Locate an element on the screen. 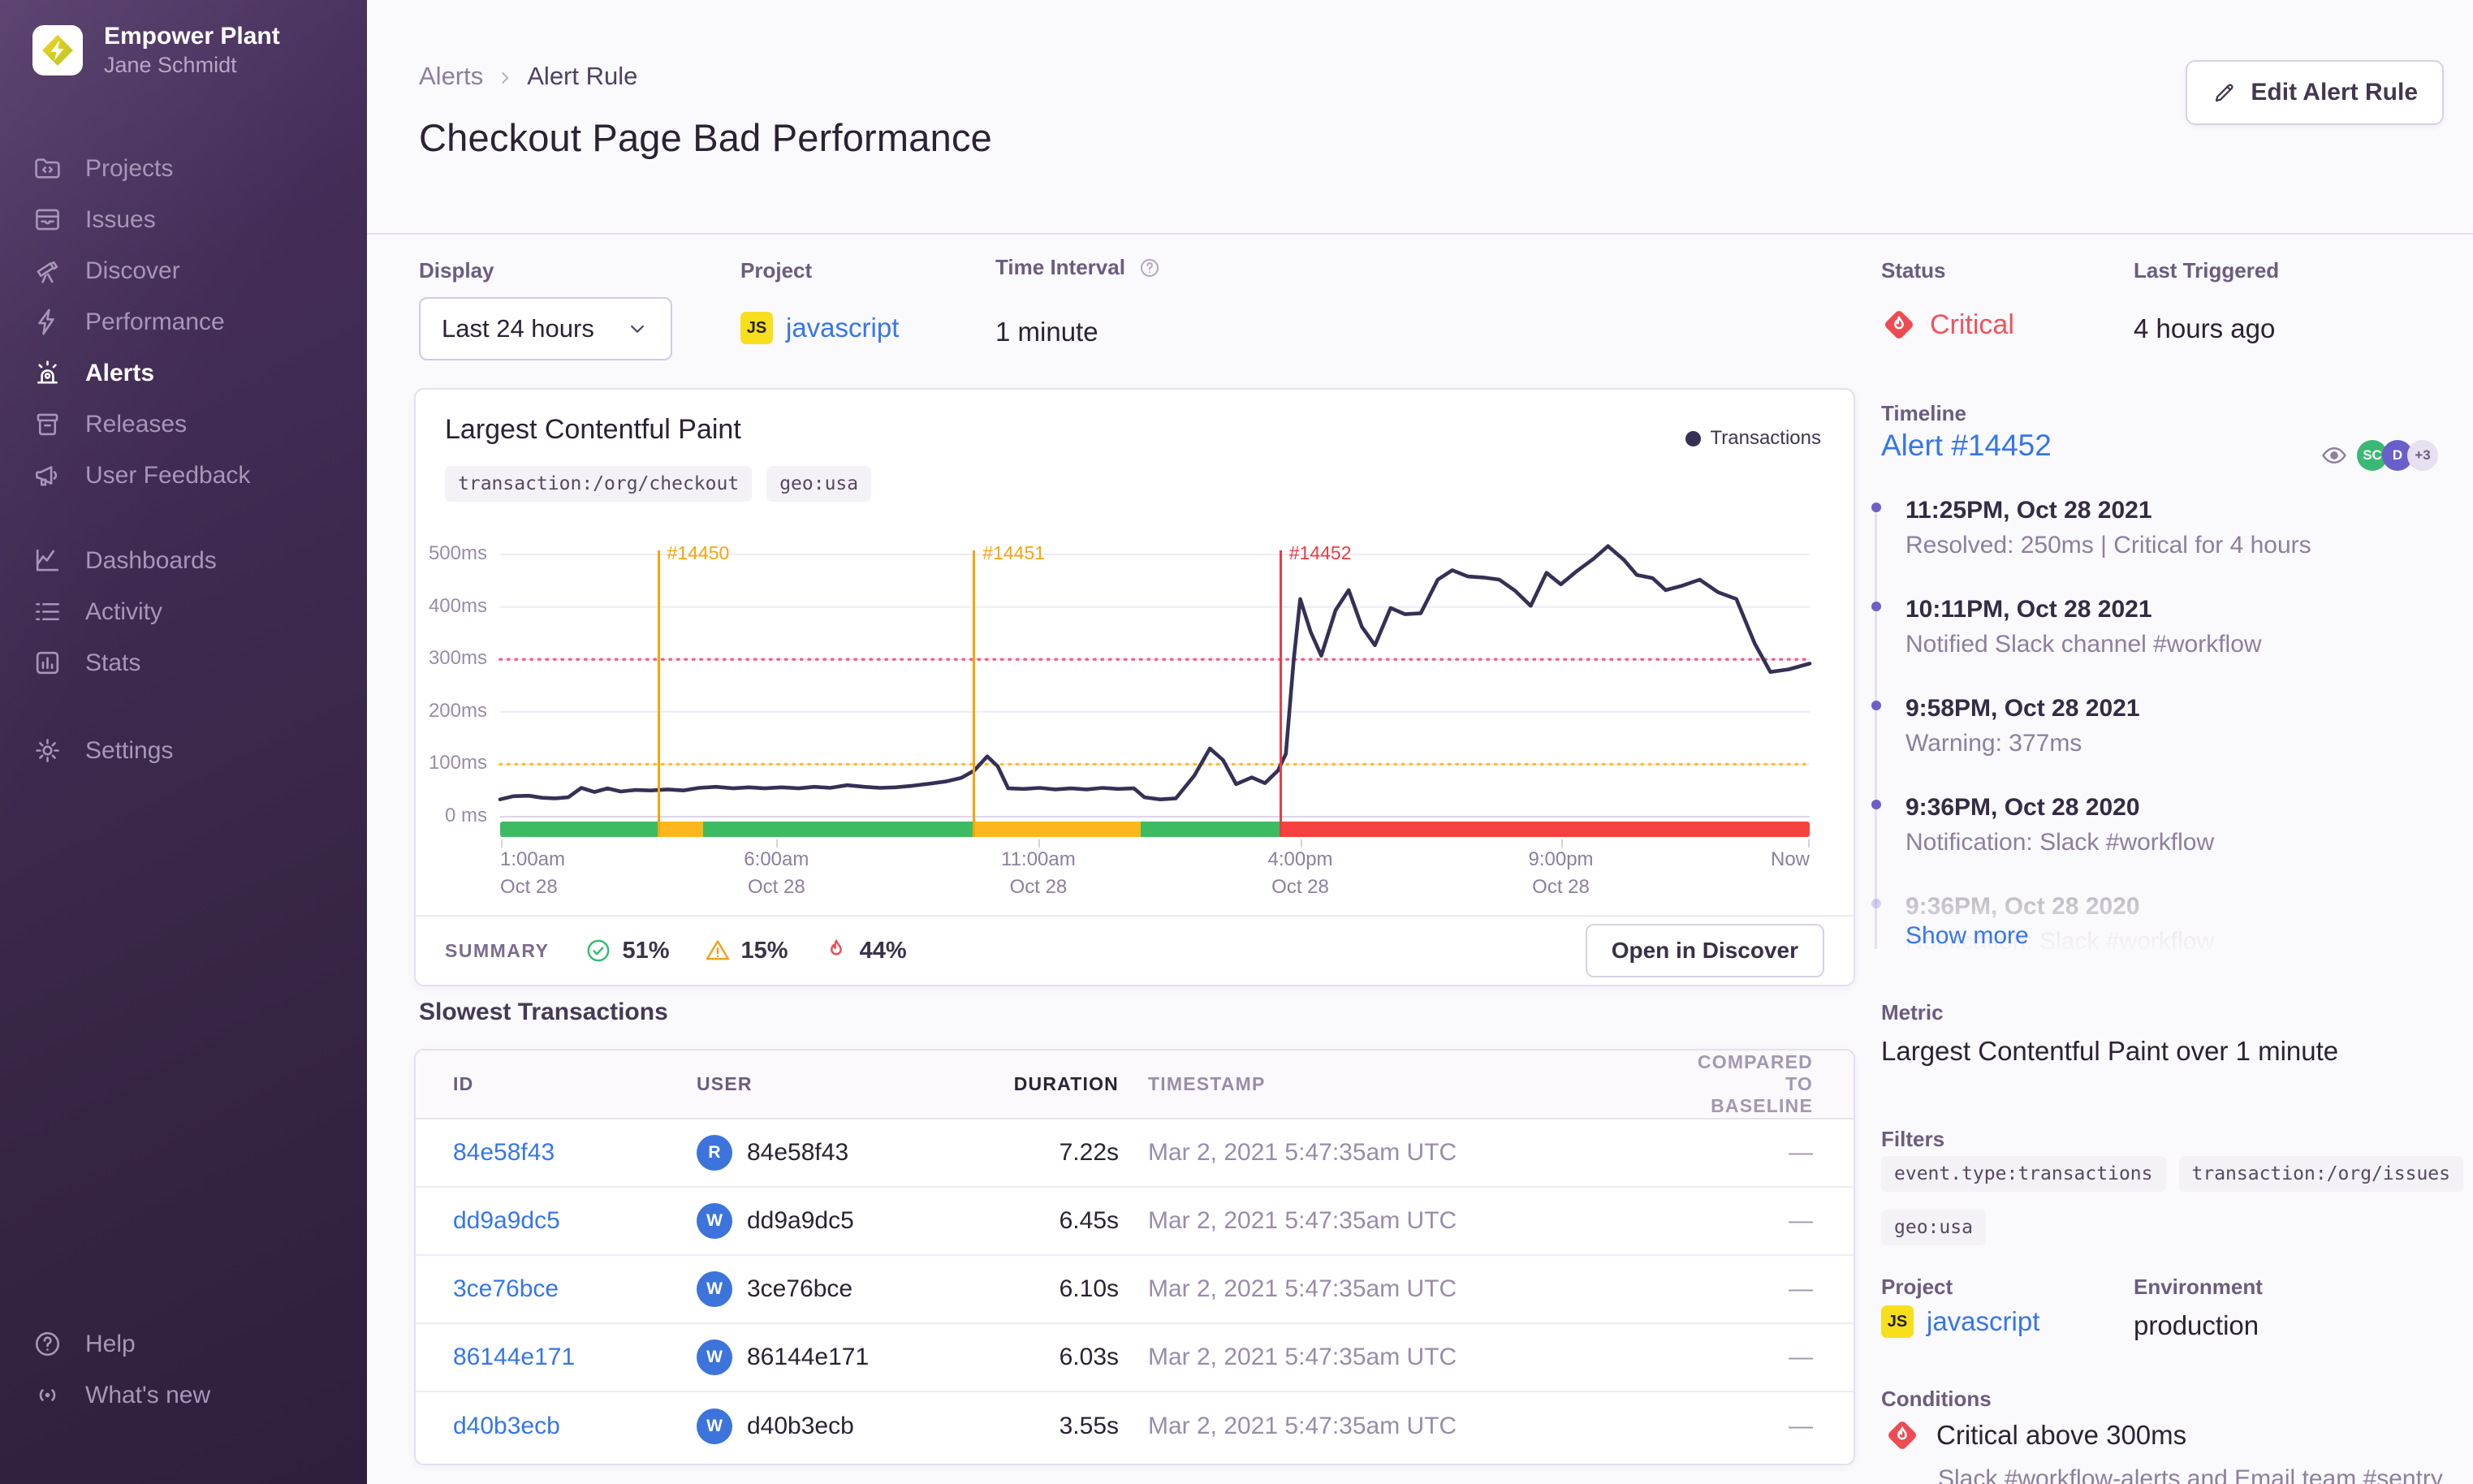 This screenshot has height=1484, width=2473. project-label: Project is located at coordinates (777, 270).